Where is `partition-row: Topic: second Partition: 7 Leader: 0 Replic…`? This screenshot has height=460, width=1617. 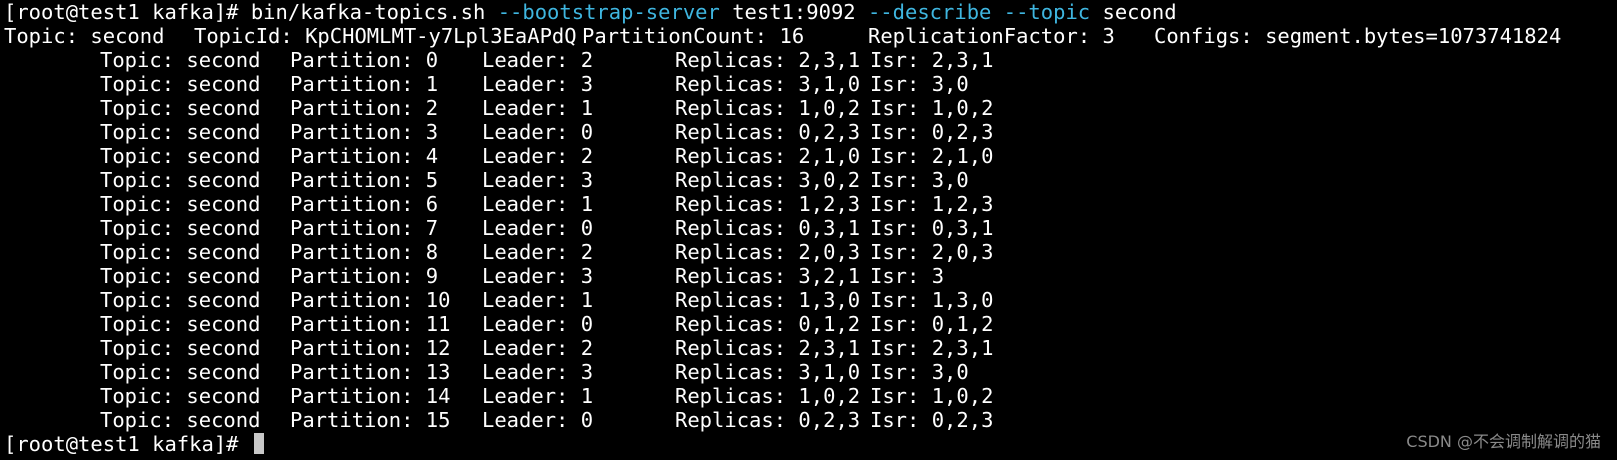 partition-row: Topic: second Partition: 7 Leader: 0 Replic… is located at coordinates (810, 228).